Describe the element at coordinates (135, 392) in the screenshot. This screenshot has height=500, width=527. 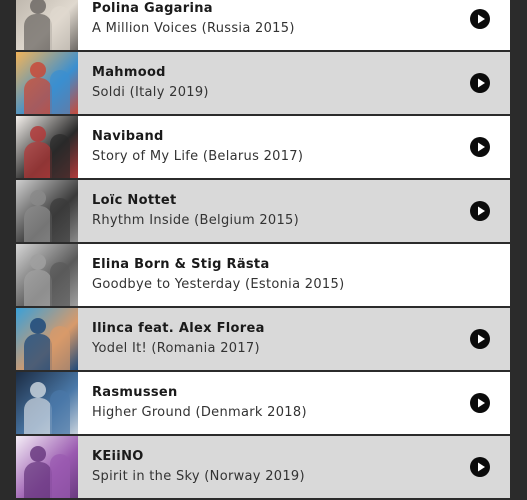
I see `artist-name: Rasmussen` at that location.